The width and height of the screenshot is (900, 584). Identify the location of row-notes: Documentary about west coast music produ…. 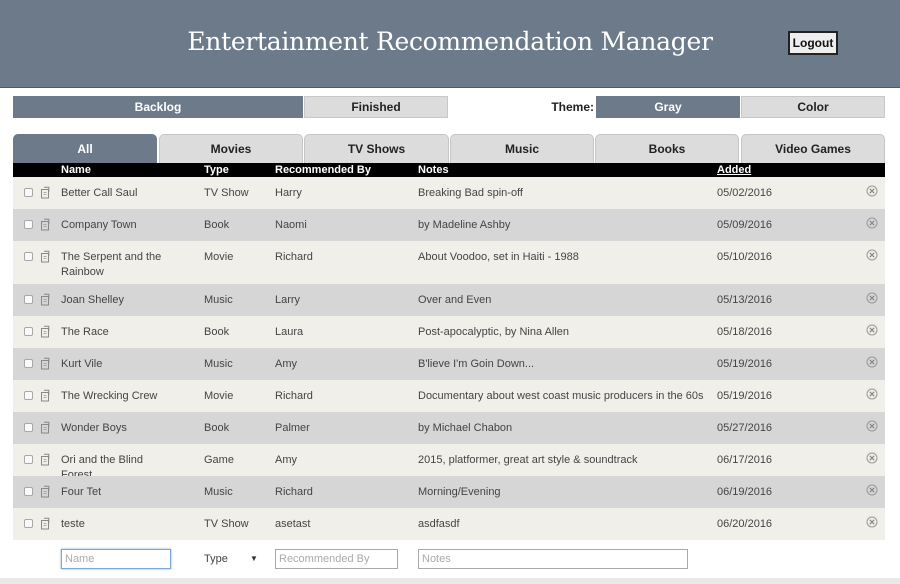
(561, 396).